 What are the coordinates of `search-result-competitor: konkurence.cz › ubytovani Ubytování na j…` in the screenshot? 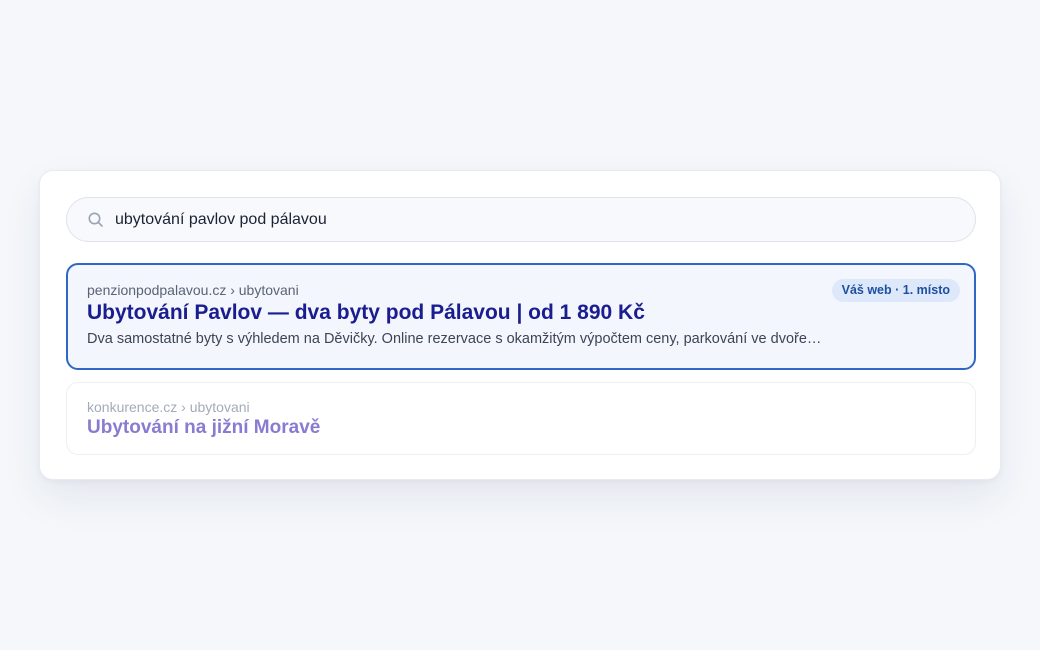 It's located at (521, 418).